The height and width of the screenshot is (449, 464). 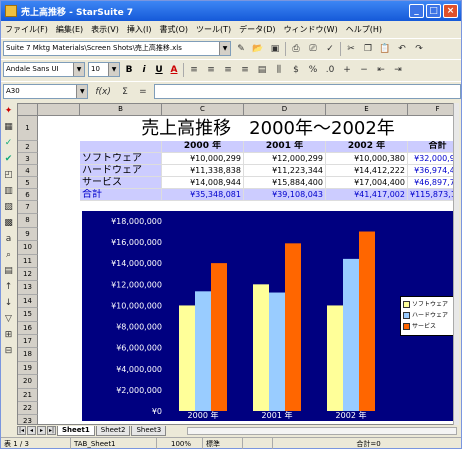 What do you see at coordinates (285, 147) in the screenshot?
I see `table-header-cell: 2001 年` at bounding box center [285, 147].